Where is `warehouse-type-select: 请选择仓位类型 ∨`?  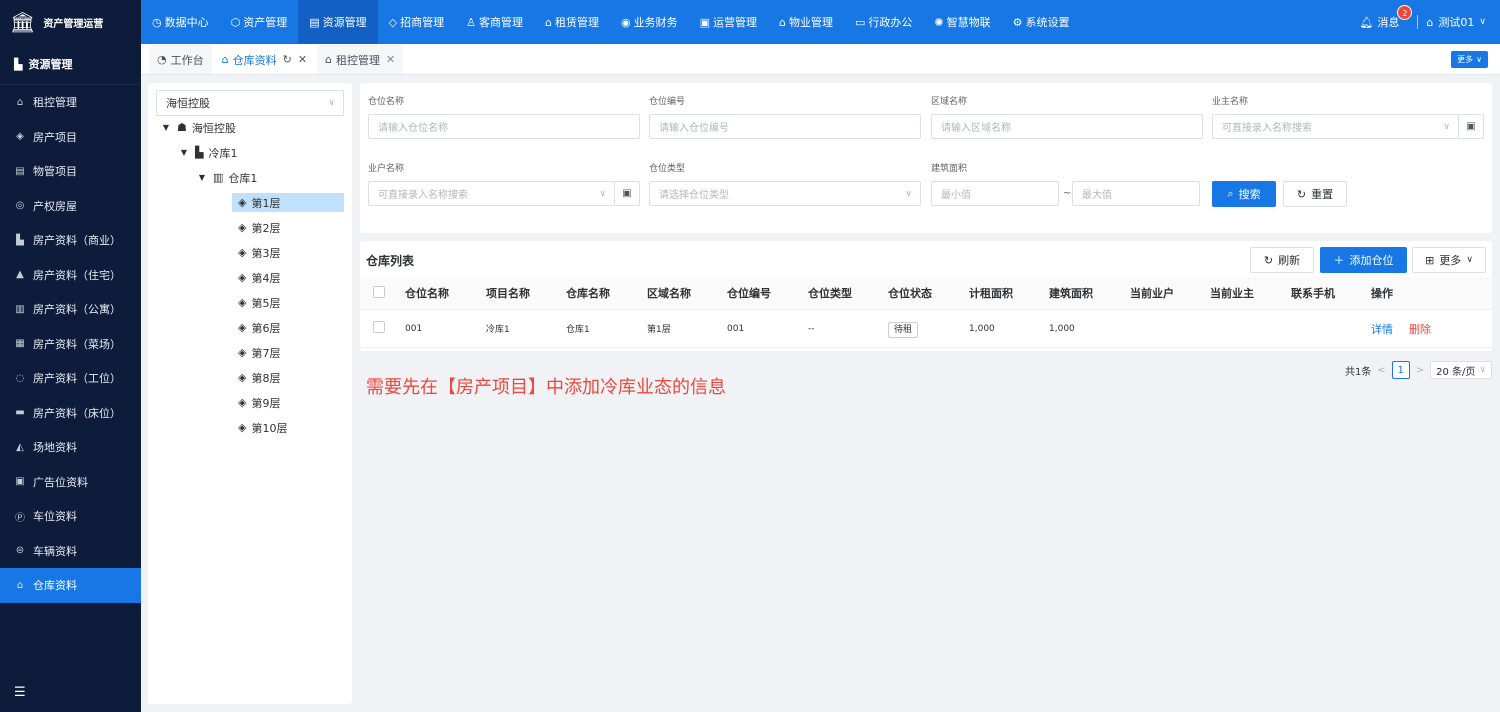
warehouse-type-select: 请选择仓位类型 ∨ is located at coordinates (785, 193).